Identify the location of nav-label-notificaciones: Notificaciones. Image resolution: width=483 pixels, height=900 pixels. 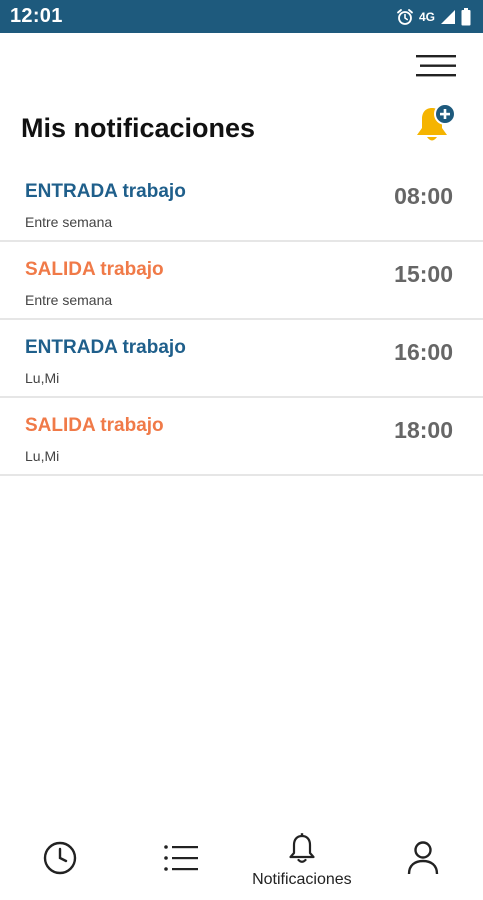
(302, 879).